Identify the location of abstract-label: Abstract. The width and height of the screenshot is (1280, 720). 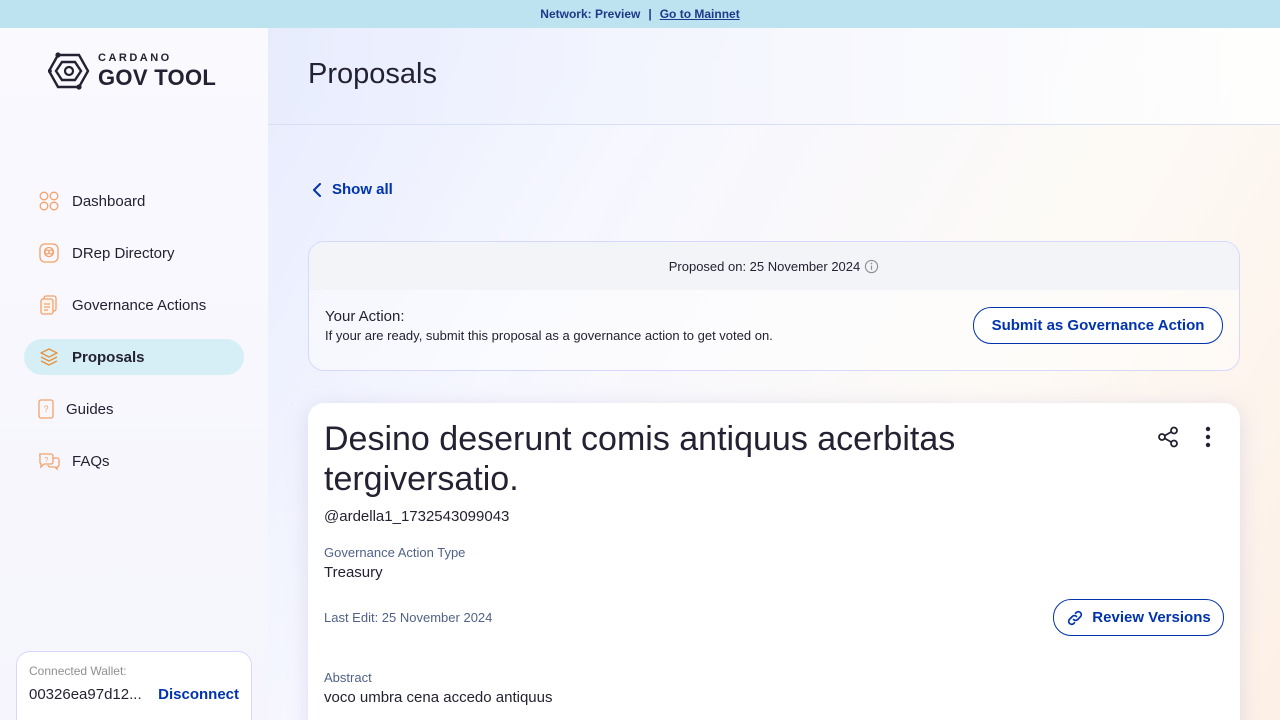
(348, 677).